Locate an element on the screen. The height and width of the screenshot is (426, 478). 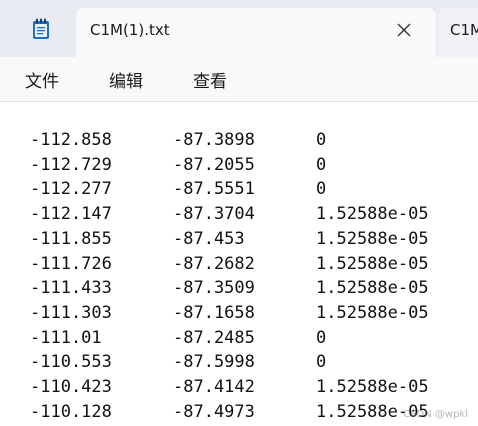
menu-file: 文件 is located at coordinates (42, 79).